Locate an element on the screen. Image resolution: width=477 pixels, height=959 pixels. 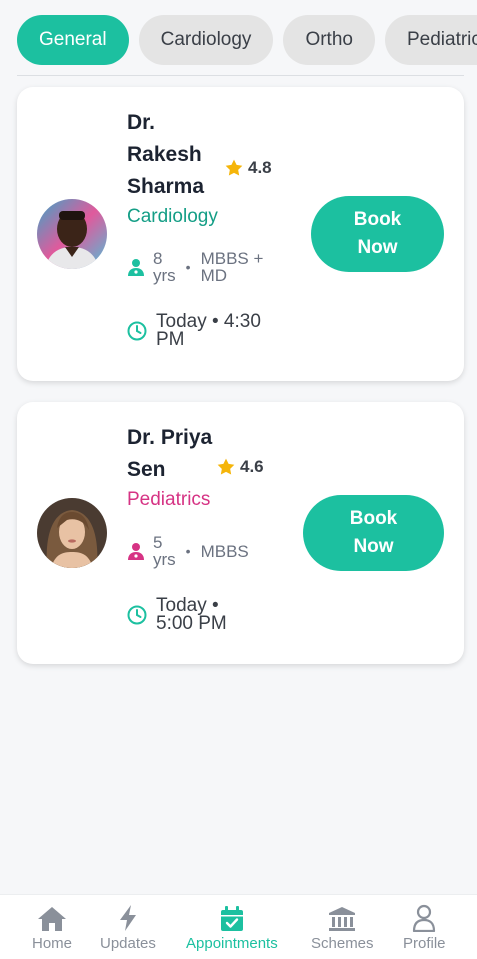
tabs-divider is located at coordinates (240, 75).